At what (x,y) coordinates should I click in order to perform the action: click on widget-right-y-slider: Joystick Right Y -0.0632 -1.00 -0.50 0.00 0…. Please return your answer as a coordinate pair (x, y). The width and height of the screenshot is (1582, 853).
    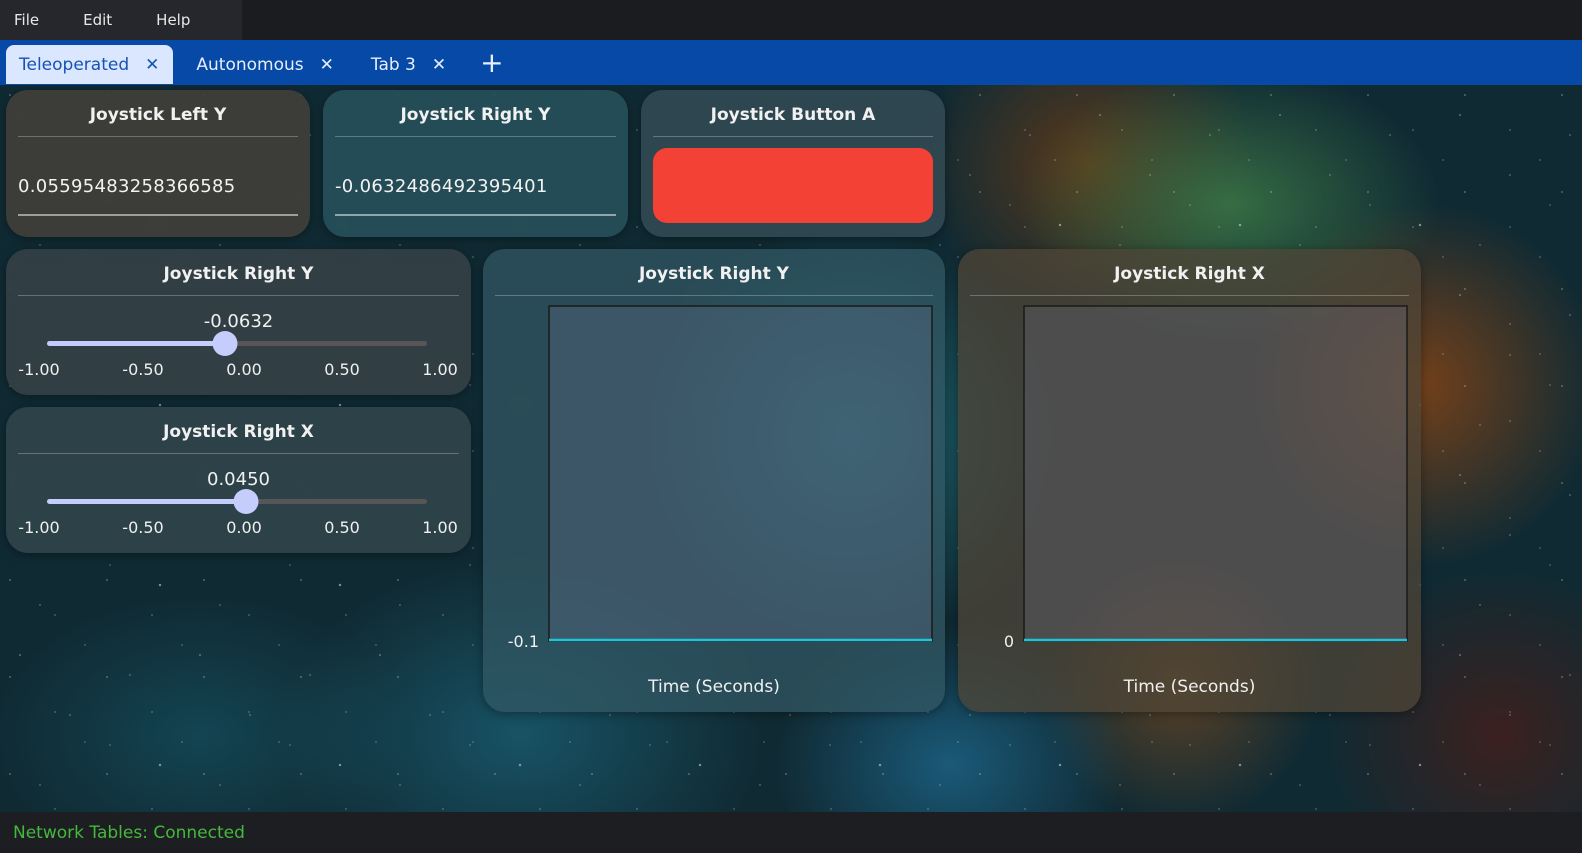
    Looking at the image, I should click on (238, 322).